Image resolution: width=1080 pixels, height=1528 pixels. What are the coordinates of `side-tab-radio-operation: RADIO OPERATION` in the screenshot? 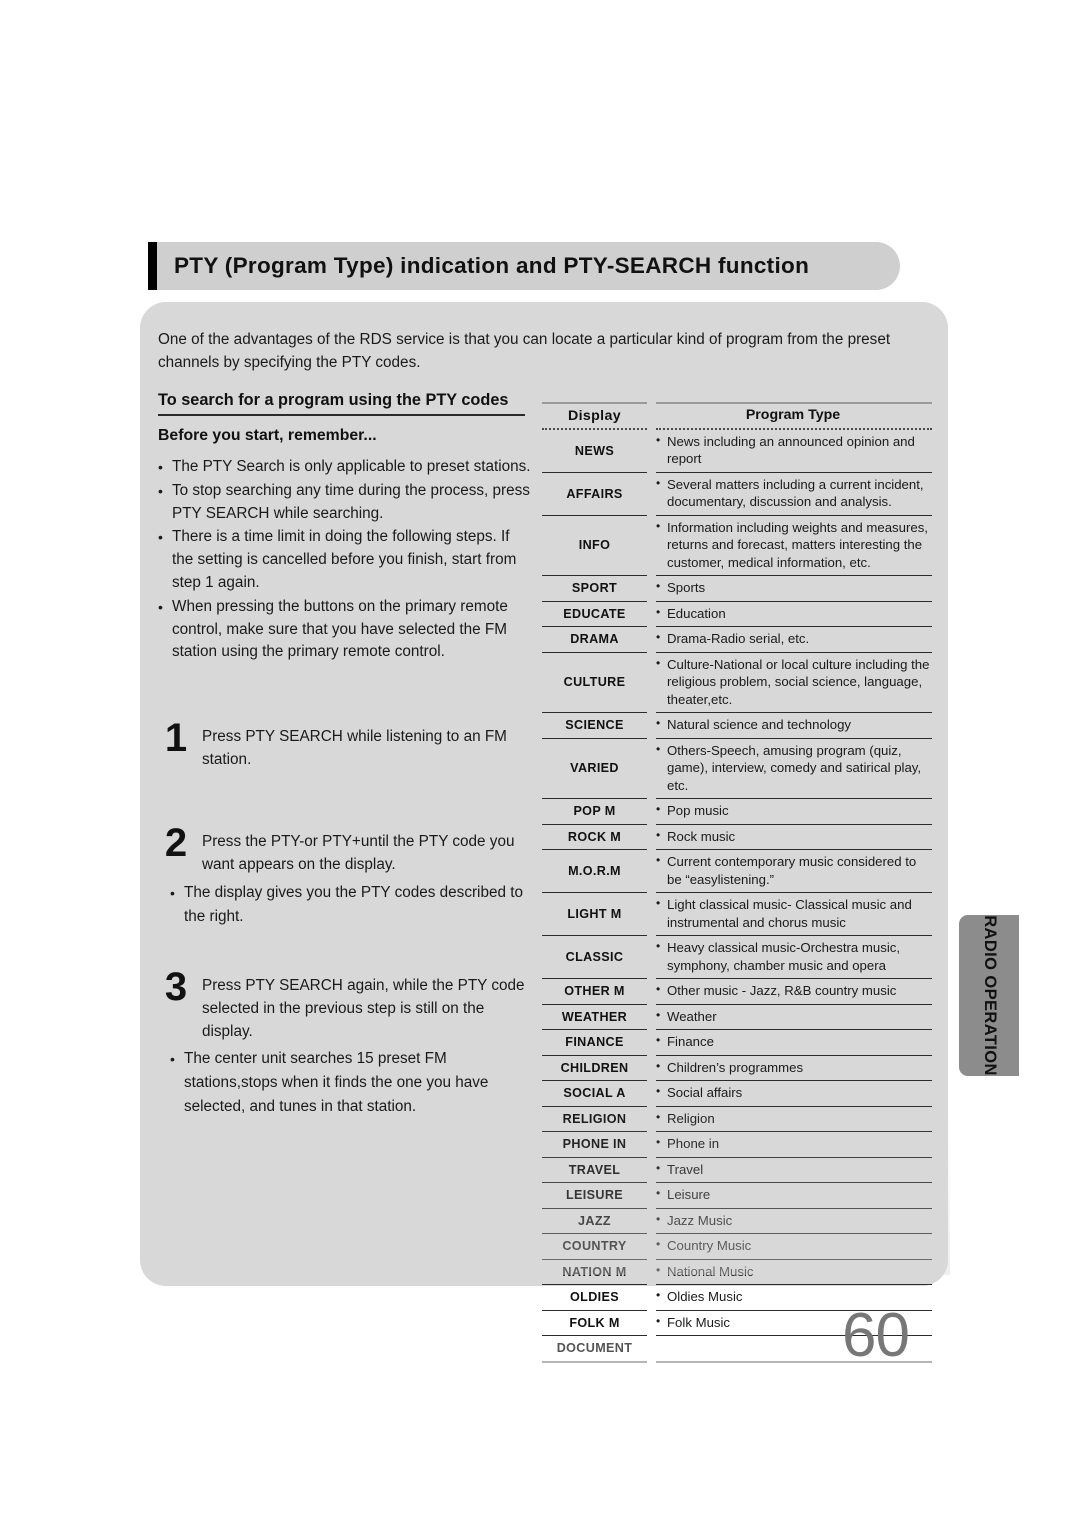 It's located at (989, 995).